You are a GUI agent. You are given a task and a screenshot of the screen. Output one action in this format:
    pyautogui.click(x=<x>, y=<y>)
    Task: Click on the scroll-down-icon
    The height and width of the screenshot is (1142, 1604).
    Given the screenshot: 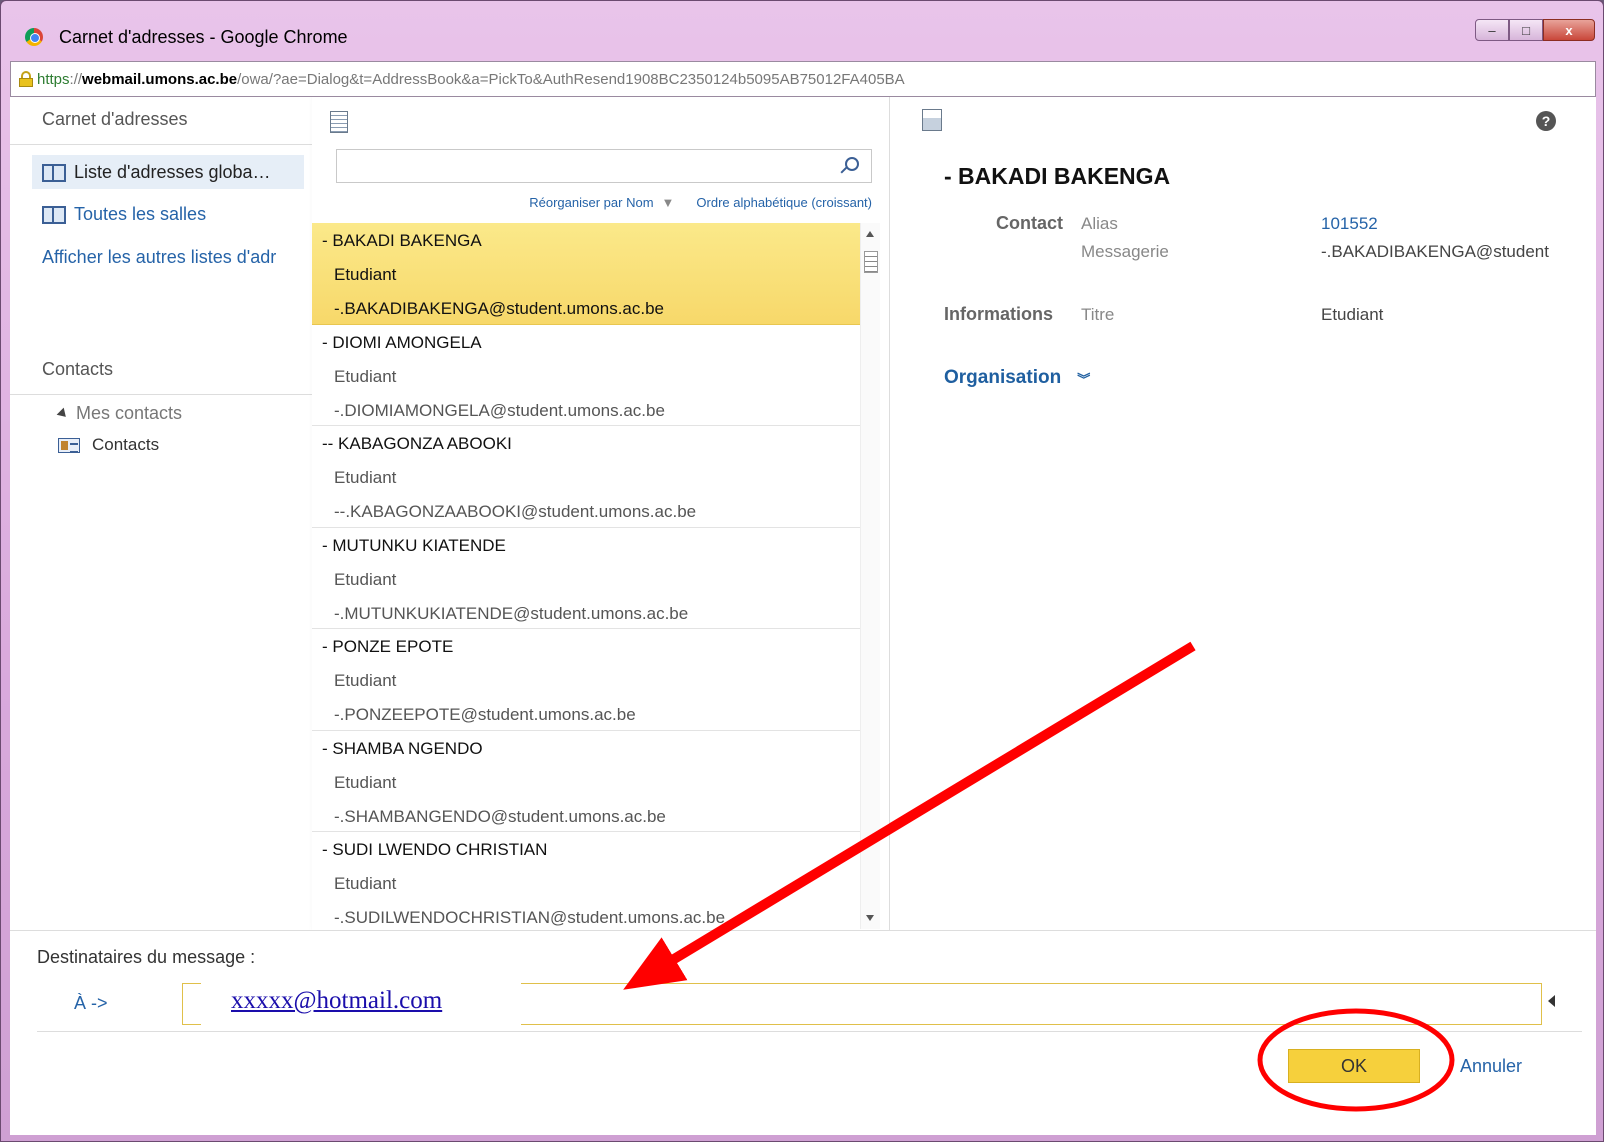 What is the action you would take?
    pyautogui.click(x=870, y=918)
    